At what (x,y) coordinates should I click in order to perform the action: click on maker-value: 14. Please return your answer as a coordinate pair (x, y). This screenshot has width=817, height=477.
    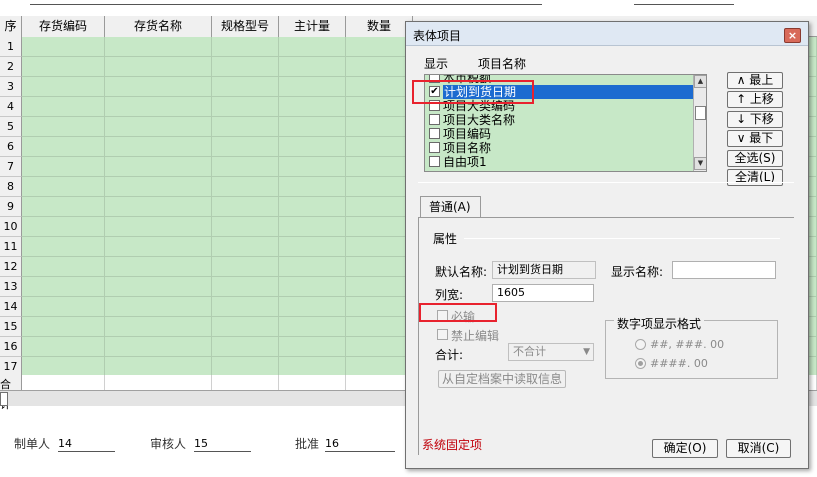
    Looking at the image, I should click on (86, 444).